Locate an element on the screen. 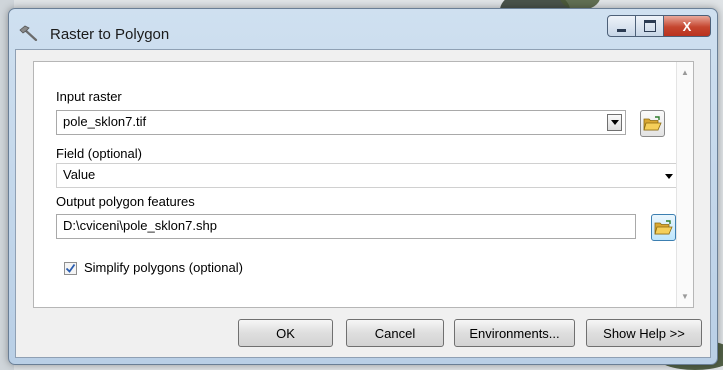 Image resolution: width=723 pixels, height=370 pixels. field-dropdown-button is located at coordinates (669, 176).